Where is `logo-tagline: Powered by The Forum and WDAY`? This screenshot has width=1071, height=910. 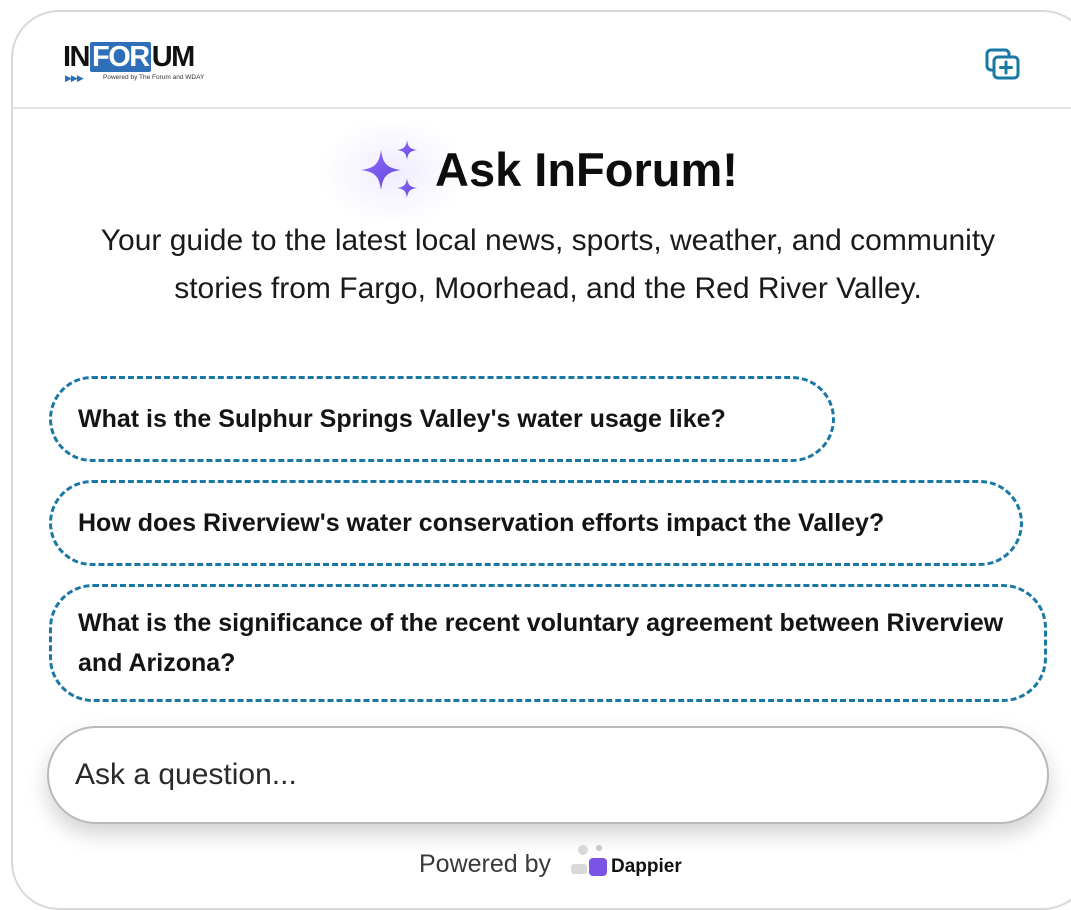
logo-tagline: Powered by The Forum and WDAY is located at coordinates (154, 77).